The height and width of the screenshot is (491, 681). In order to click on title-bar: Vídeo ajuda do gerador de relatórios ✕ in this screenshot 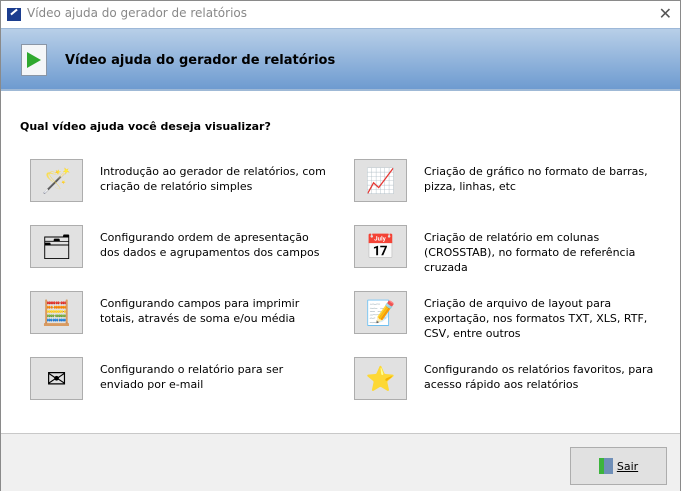, I will do `click(340, 14)`.